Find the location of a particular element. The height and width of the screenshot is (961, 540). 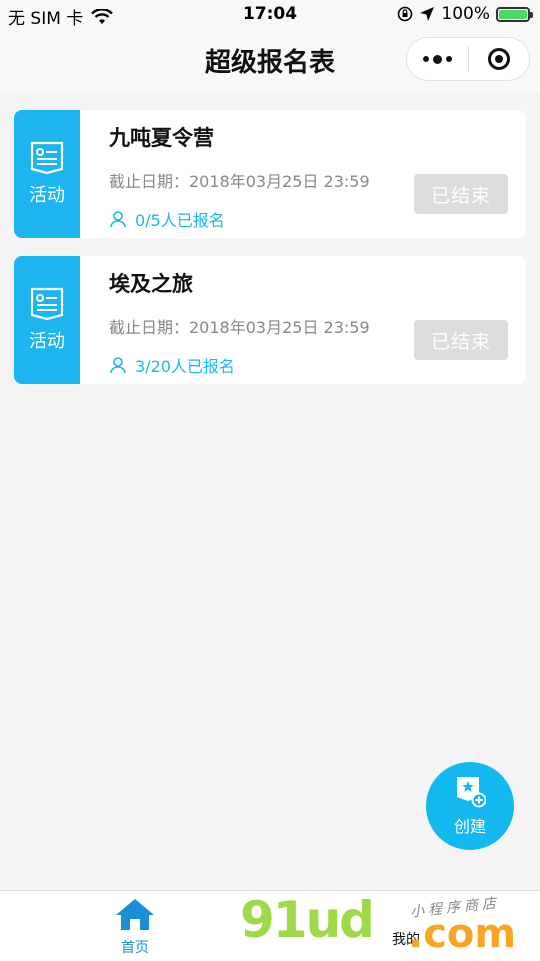

battery-fill is located at coordinates (513, 14).